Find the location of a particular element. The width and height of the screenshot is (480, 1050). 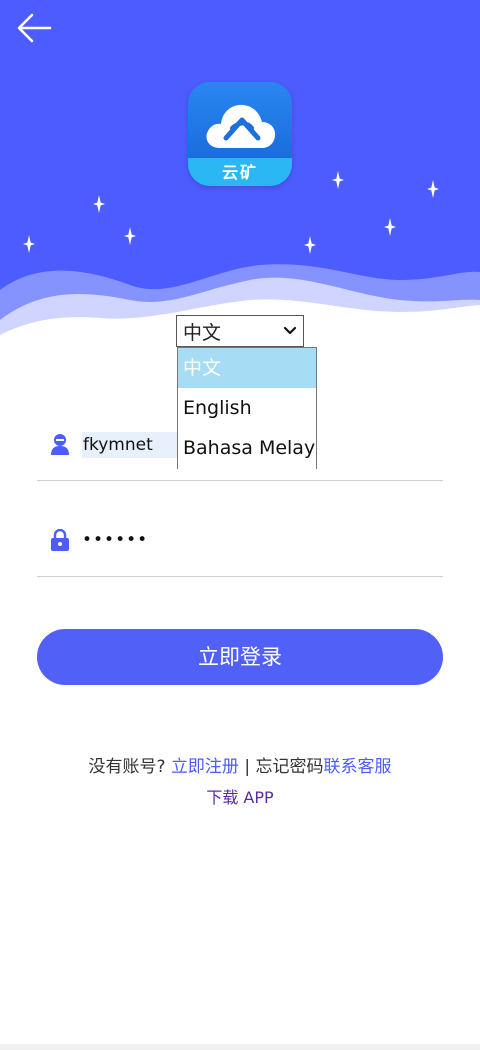

language-option-malay: Bahasa Melayu is located at coordinates (247, 448).